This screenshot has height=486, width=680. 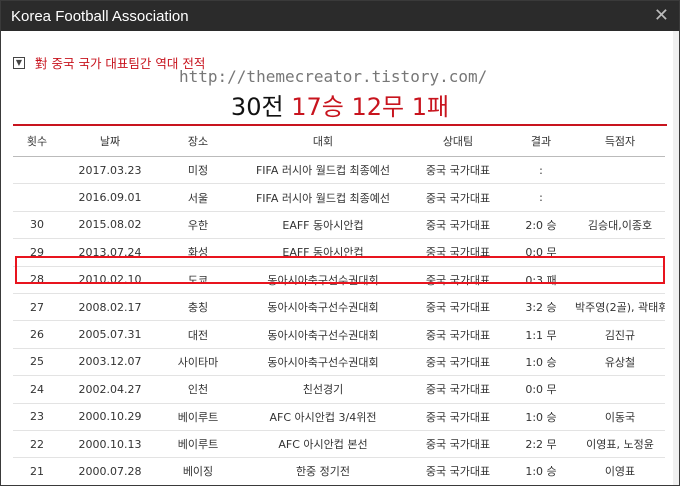 I want to click on table-cell: 2017.03.23, so click(x=110, y=170).